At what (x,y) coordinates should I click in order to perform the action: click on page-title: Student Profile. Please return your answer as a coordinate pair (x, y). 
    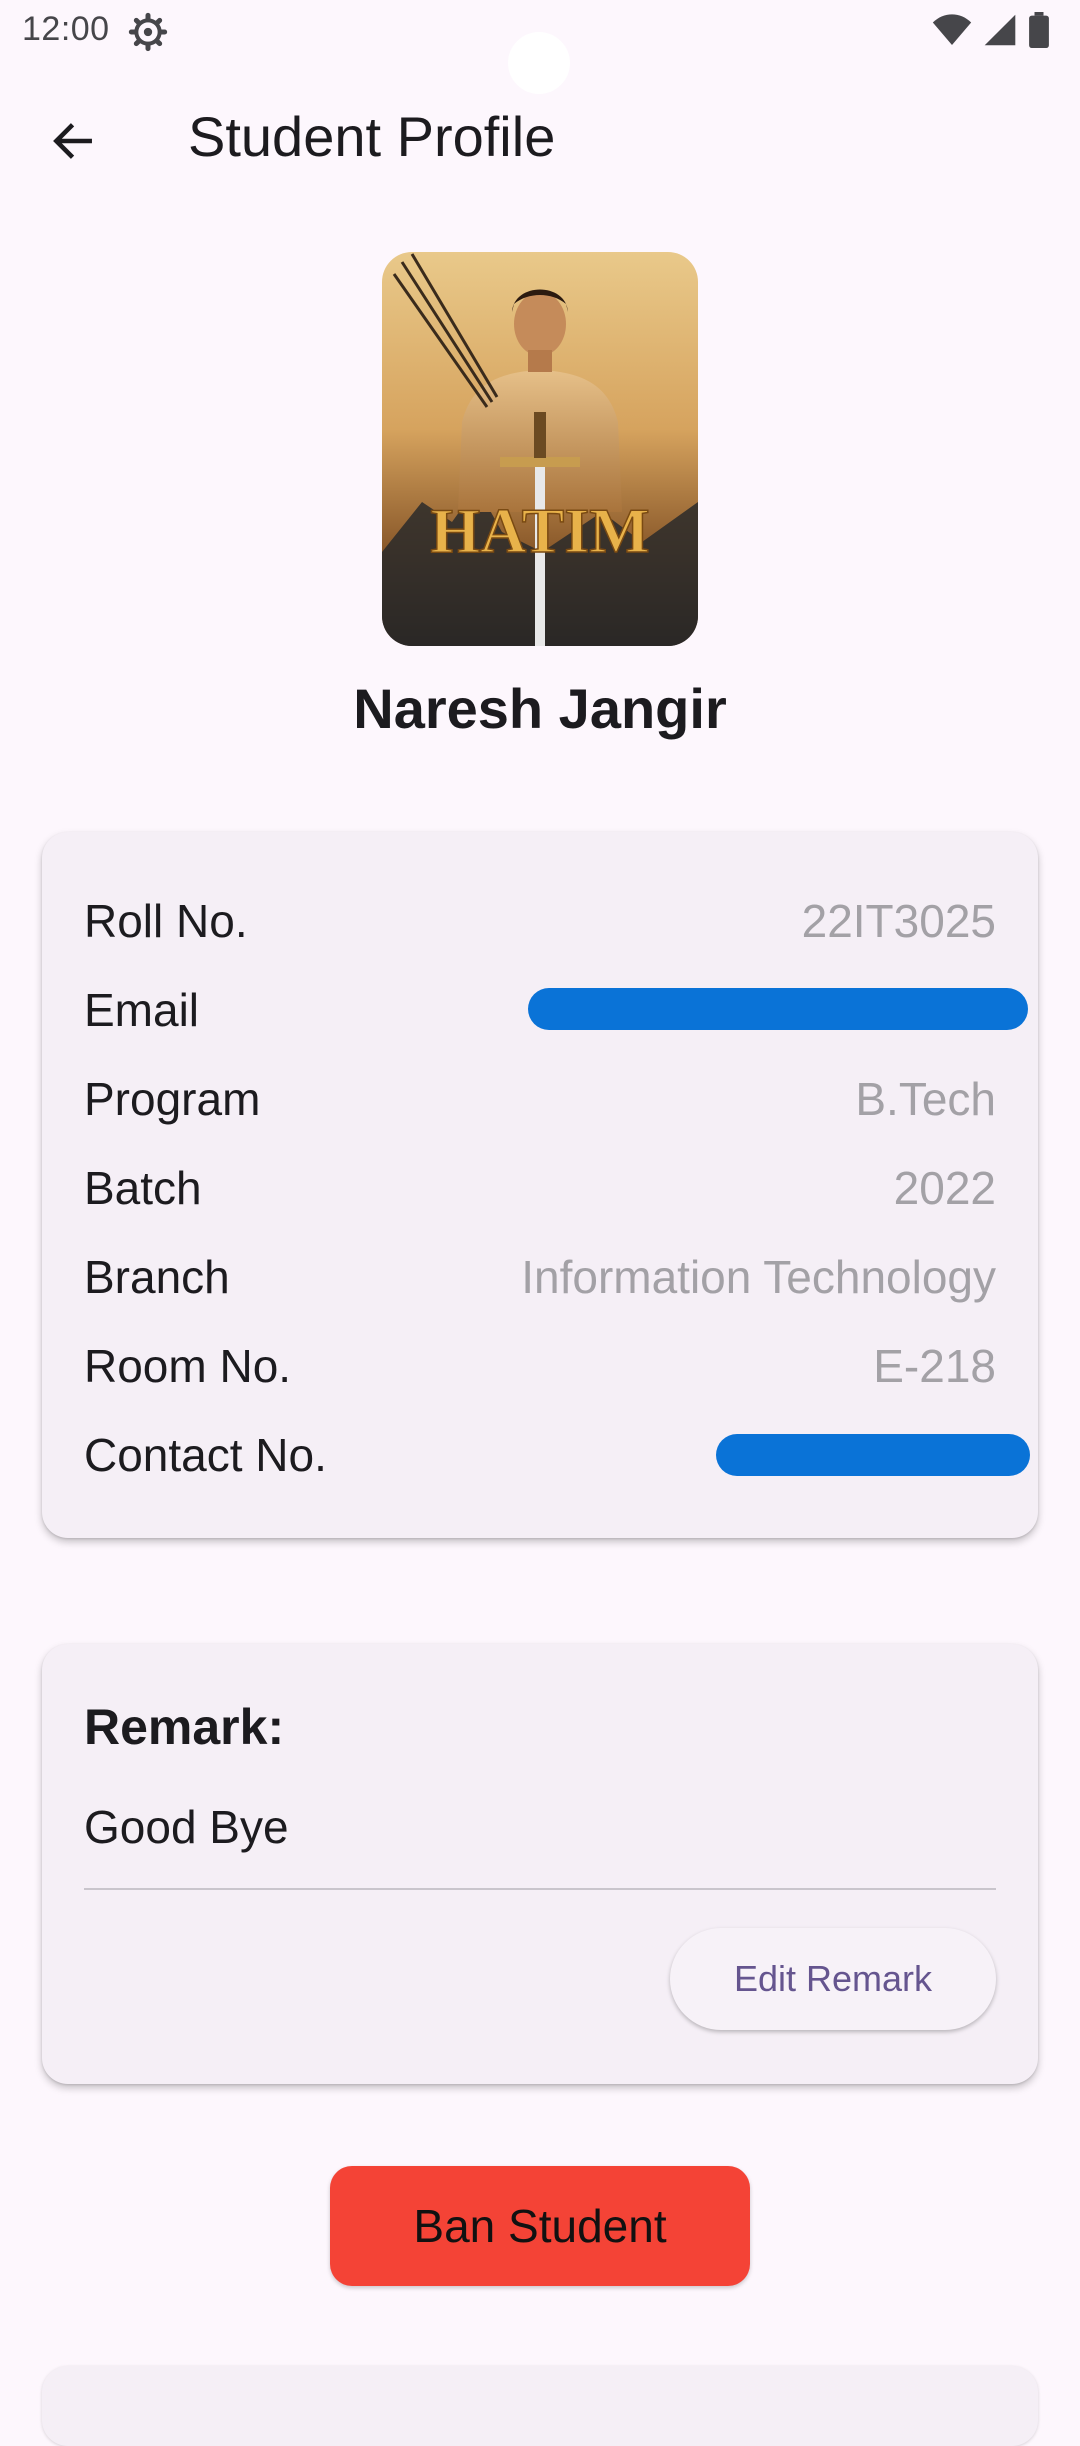
    Looking at the image, I should click on (372, 136).